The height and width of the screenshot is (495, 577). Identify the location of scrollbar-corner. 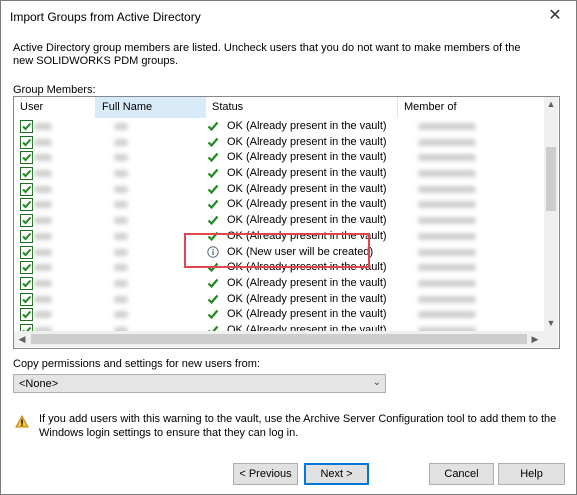
(551, 339).